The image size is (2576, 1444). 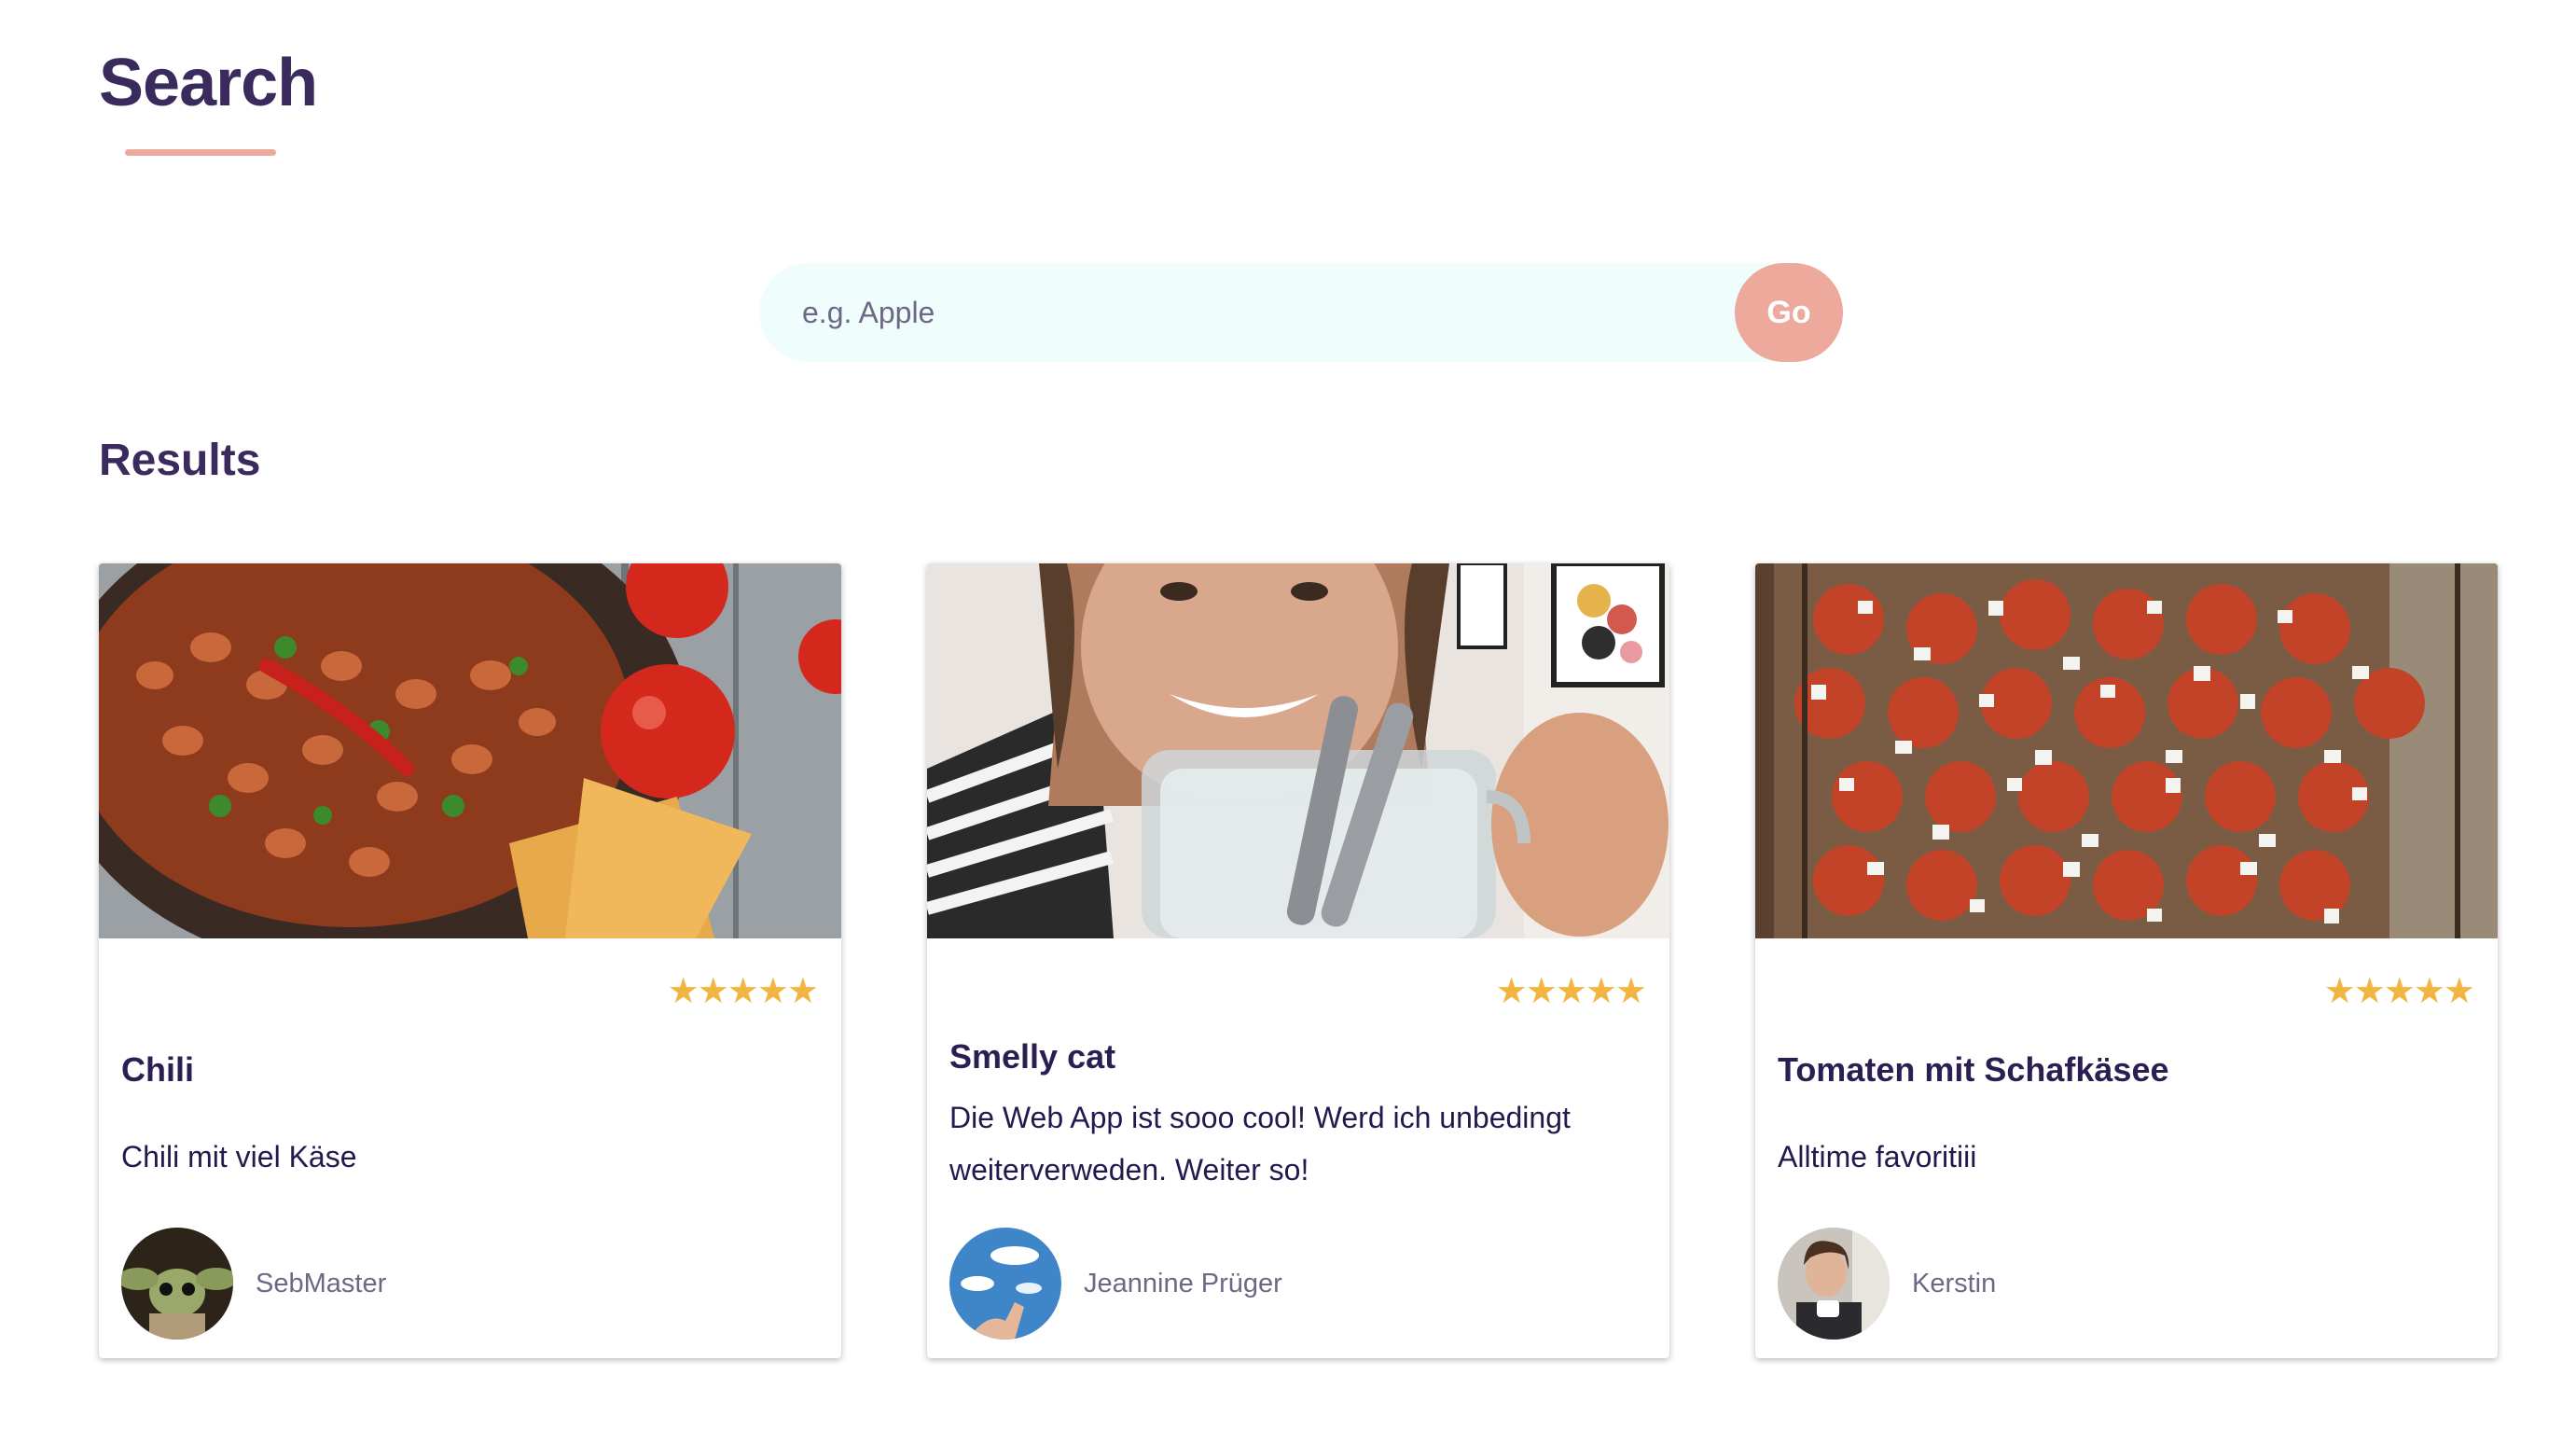 What do you see at coordinates (1183, 1284) in the screenshot?
I see `author-name: Jeannine Prüger` at bounding box center [1183, 1284].